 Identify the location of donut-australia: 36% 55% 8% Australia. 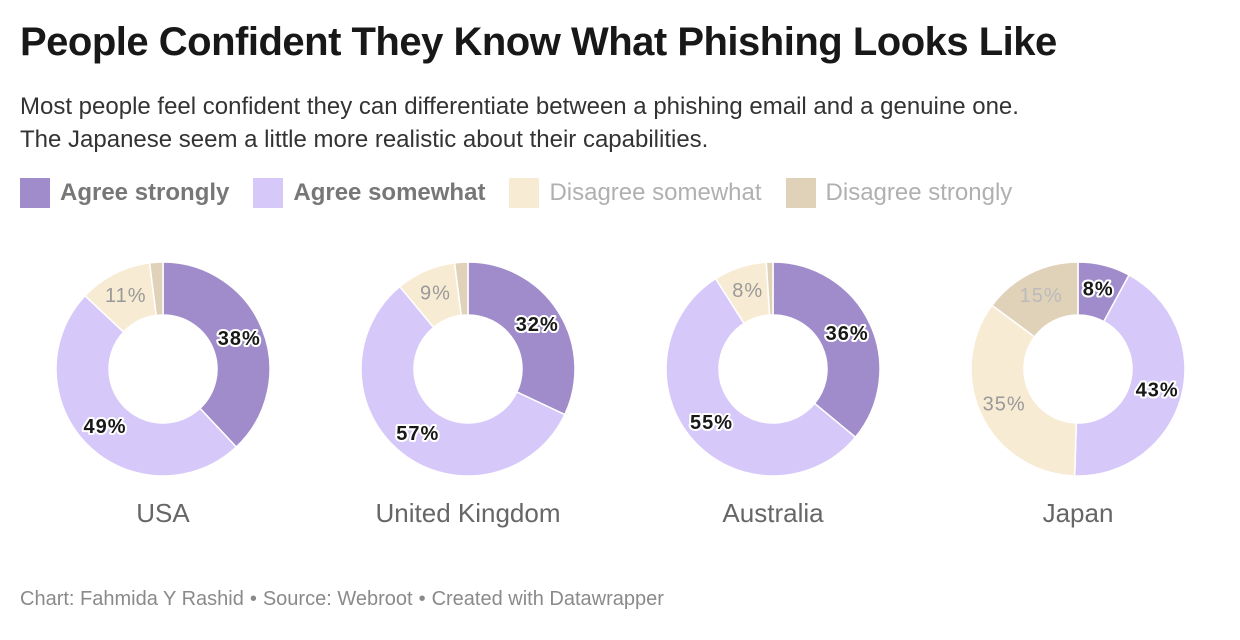
(773, 394).